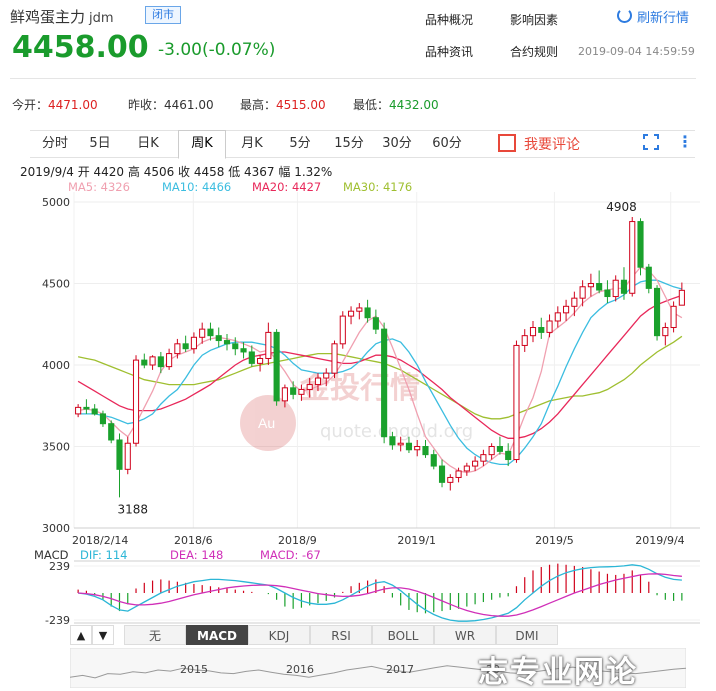  What do you see at coordinates (447, 144) in the screenshot?
I see `tab-60min: 60分` at bounding box center [447, 144].